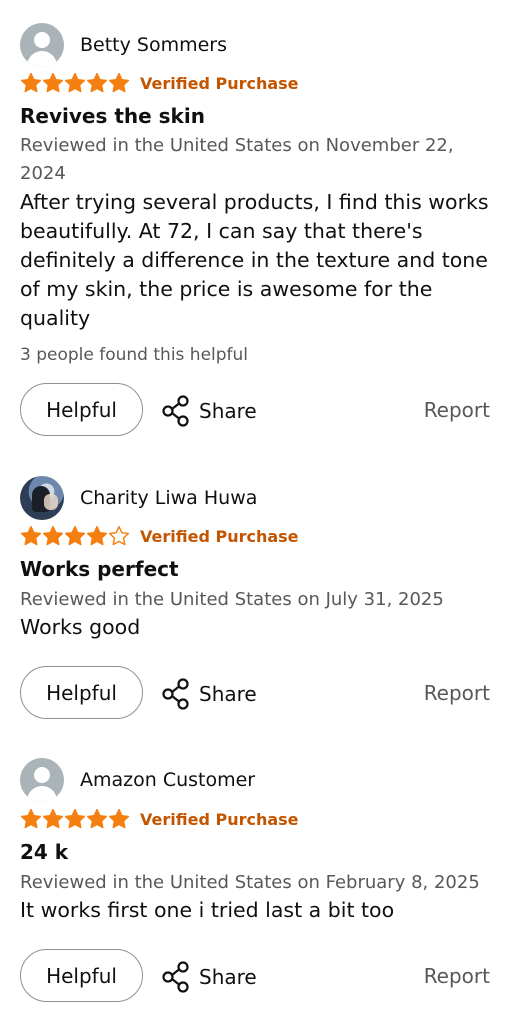  I want to click on reviewer-row: Betty Sommers, so click(123, 45).